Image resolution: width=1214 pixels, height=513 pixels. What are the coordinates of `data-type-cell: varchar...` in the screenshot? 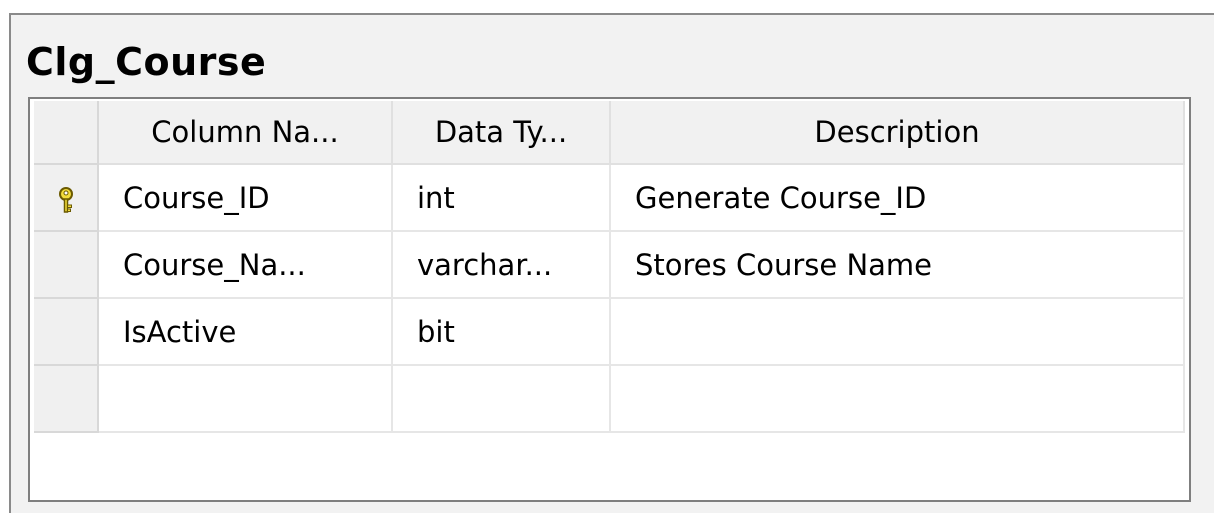 It's located at (501, 265).